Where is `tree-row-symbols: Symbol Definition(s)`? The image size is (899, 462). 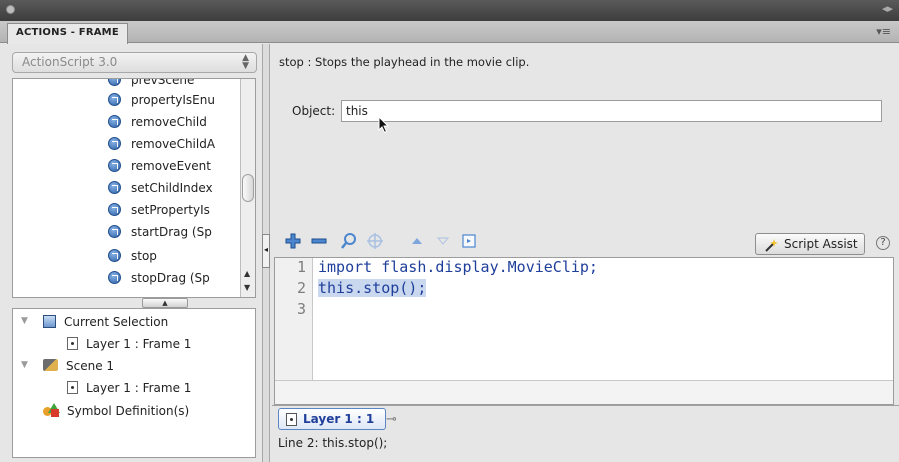 tree-row-symbols: Symbol Definition(s) is located at coordinates (116, 413).